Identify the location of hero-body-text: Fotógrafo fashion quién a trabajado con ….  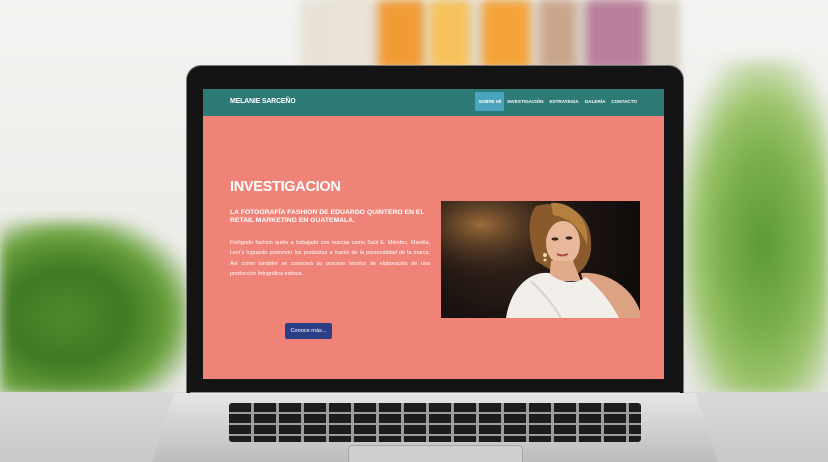
(330, 258).